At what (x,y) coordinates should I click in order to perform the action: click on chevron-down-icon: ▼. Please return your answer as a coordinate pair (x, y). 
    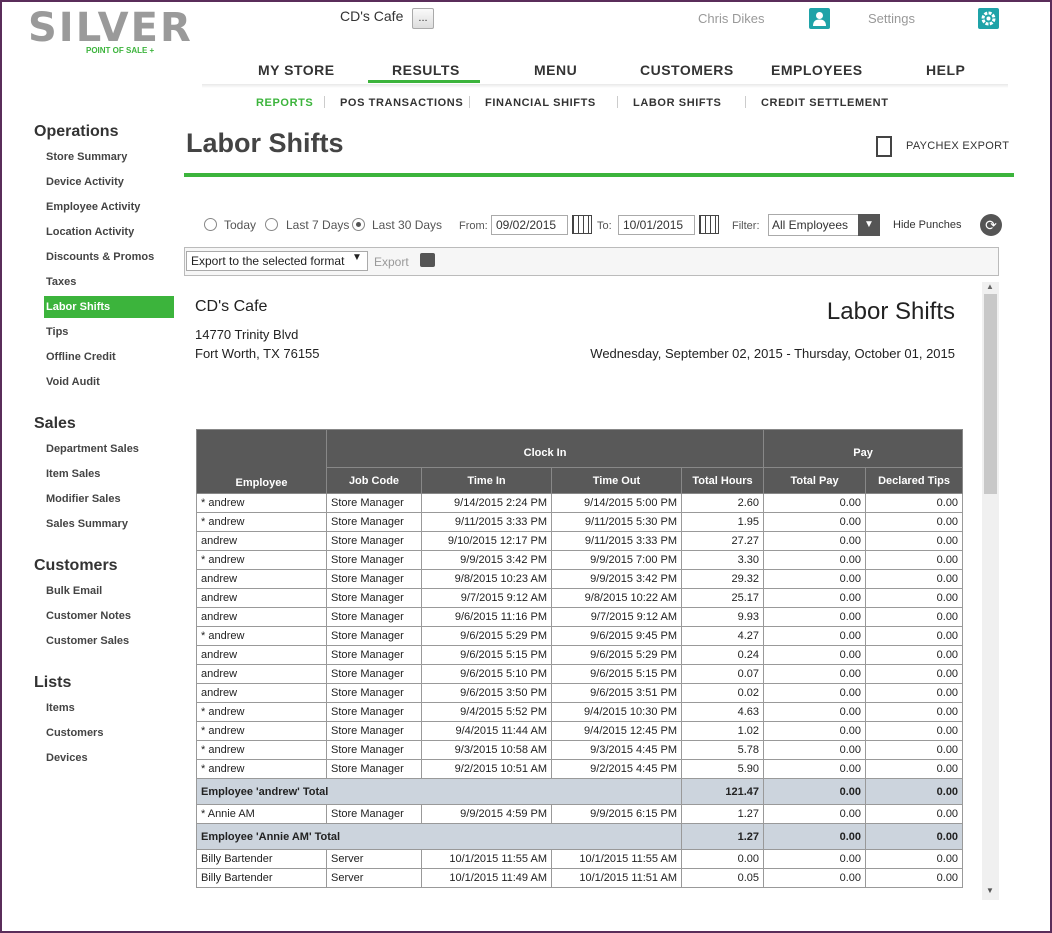
    Looking at the image, I should click on (869, 225).